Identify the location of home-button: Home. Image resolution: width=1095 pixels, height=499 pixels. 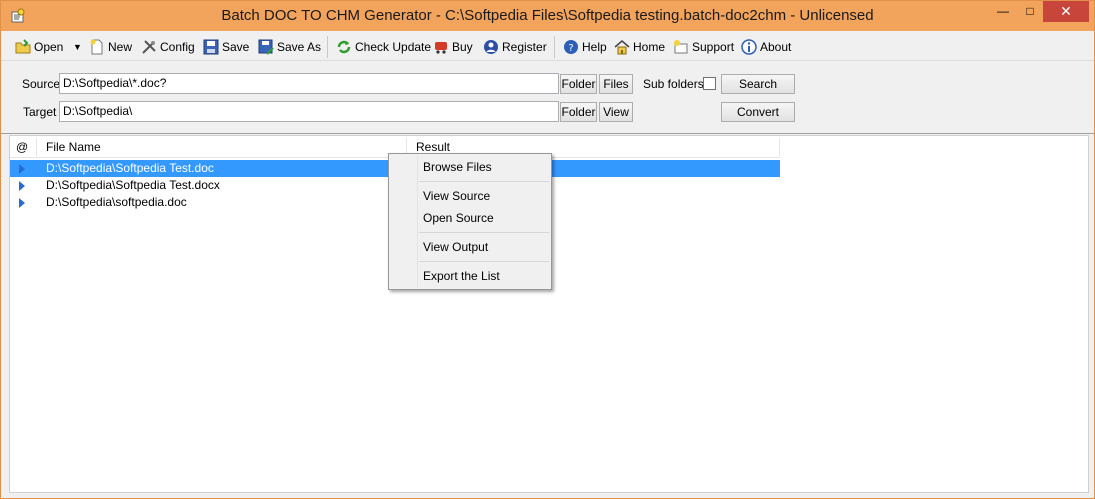
(639, 47).